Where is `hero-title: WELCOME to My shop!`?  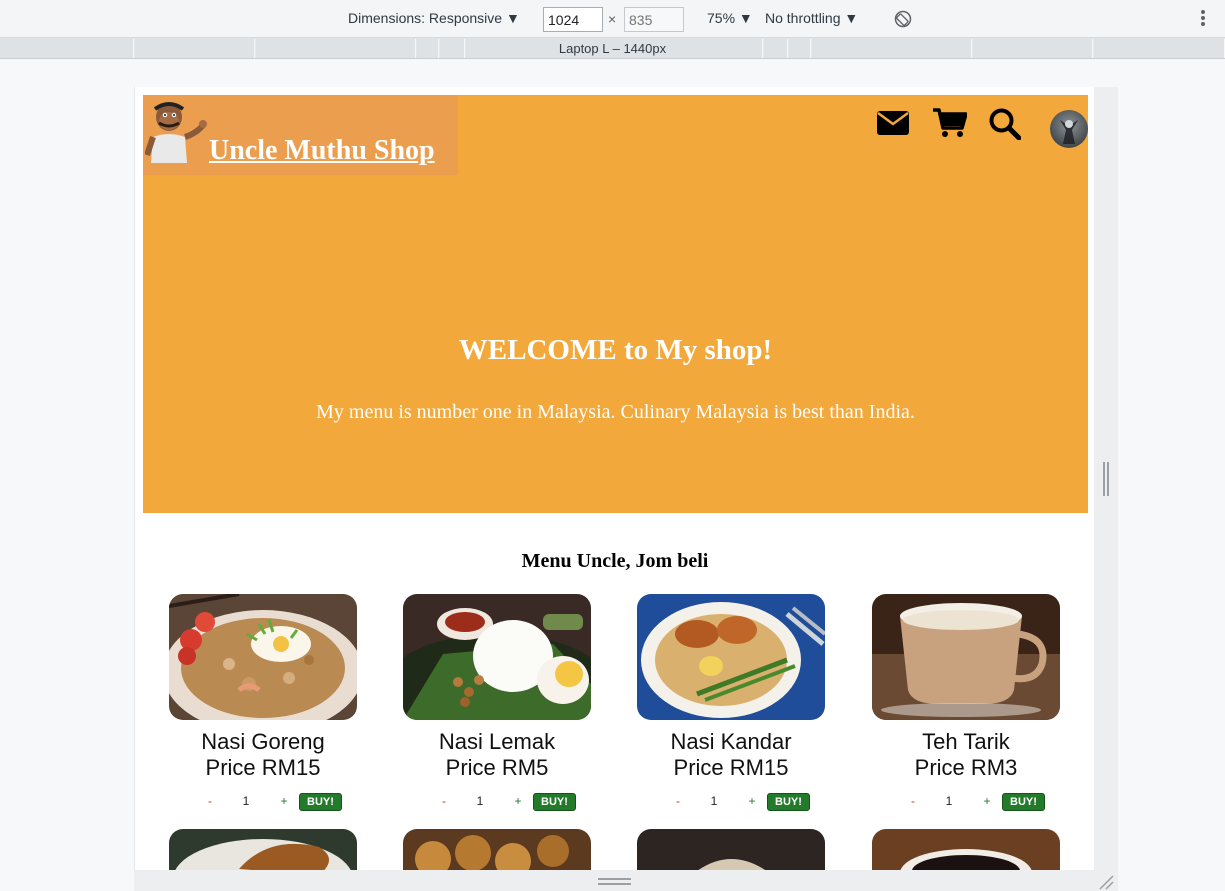 hero-title: WELCOME to My shop! is located at coordinates (615, 350).